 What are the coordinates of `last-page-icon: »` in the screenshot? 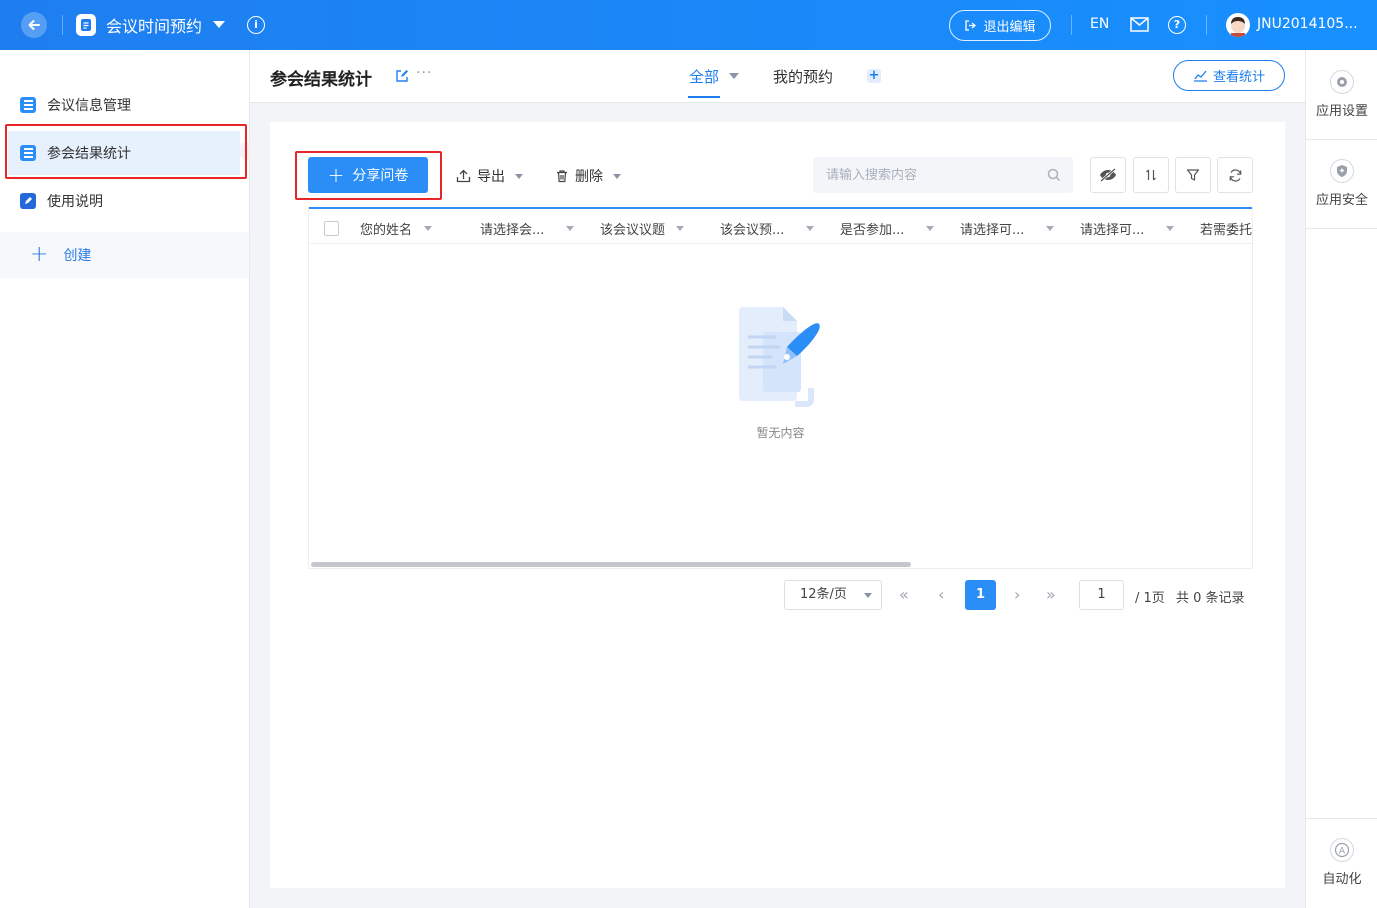 It's located at (1051, 594).